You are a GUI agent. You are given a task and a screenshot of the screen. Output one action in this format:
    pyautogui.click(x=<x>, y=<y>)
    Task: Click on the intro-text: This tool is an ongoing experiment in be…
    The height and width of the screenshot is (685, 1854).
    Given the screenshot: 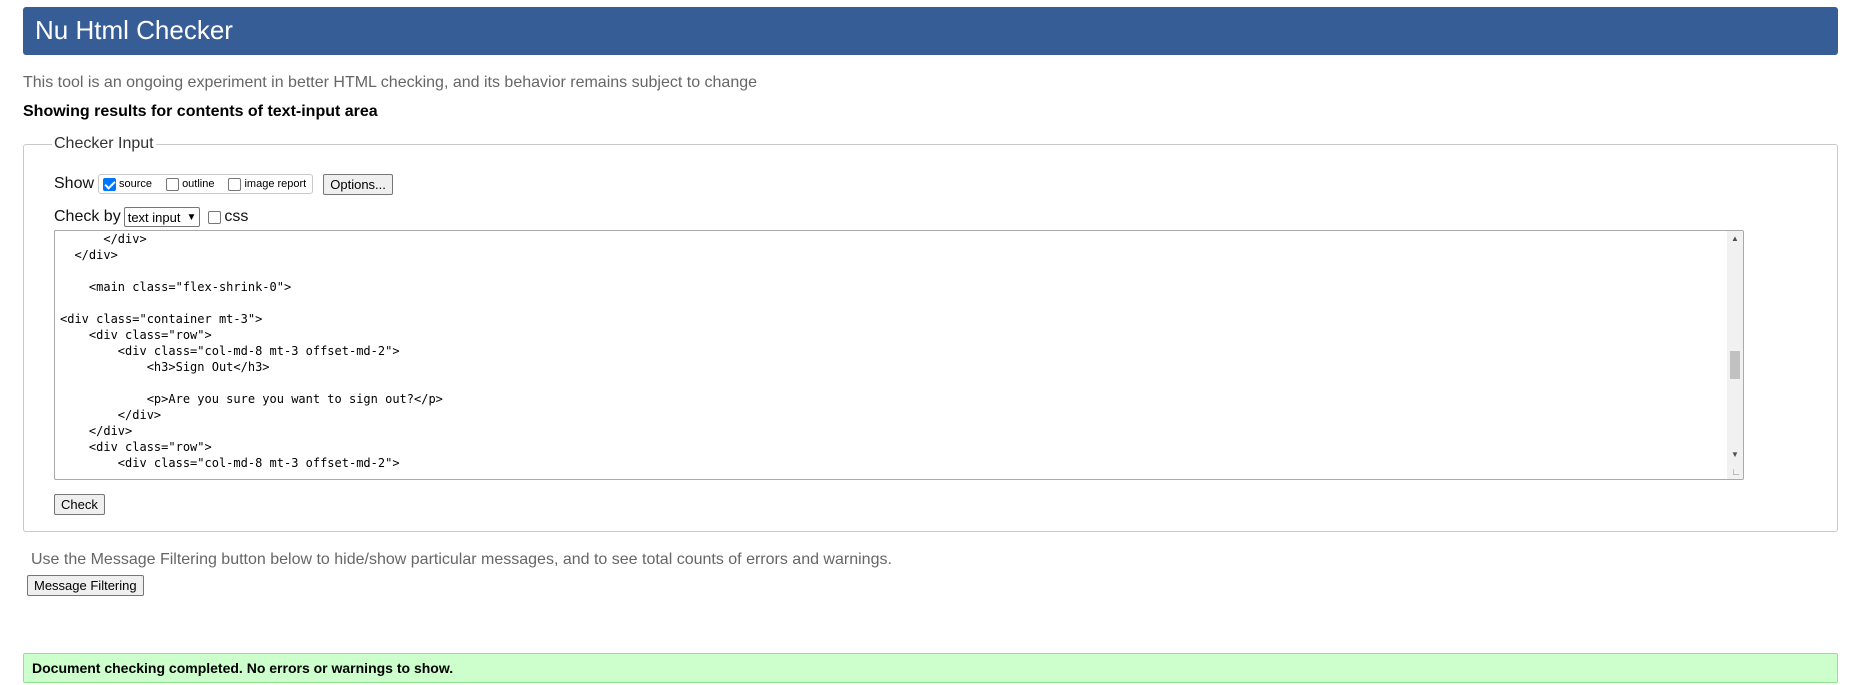 What is the action you would take?
    pyautogui.click(x=390, y=82)
    